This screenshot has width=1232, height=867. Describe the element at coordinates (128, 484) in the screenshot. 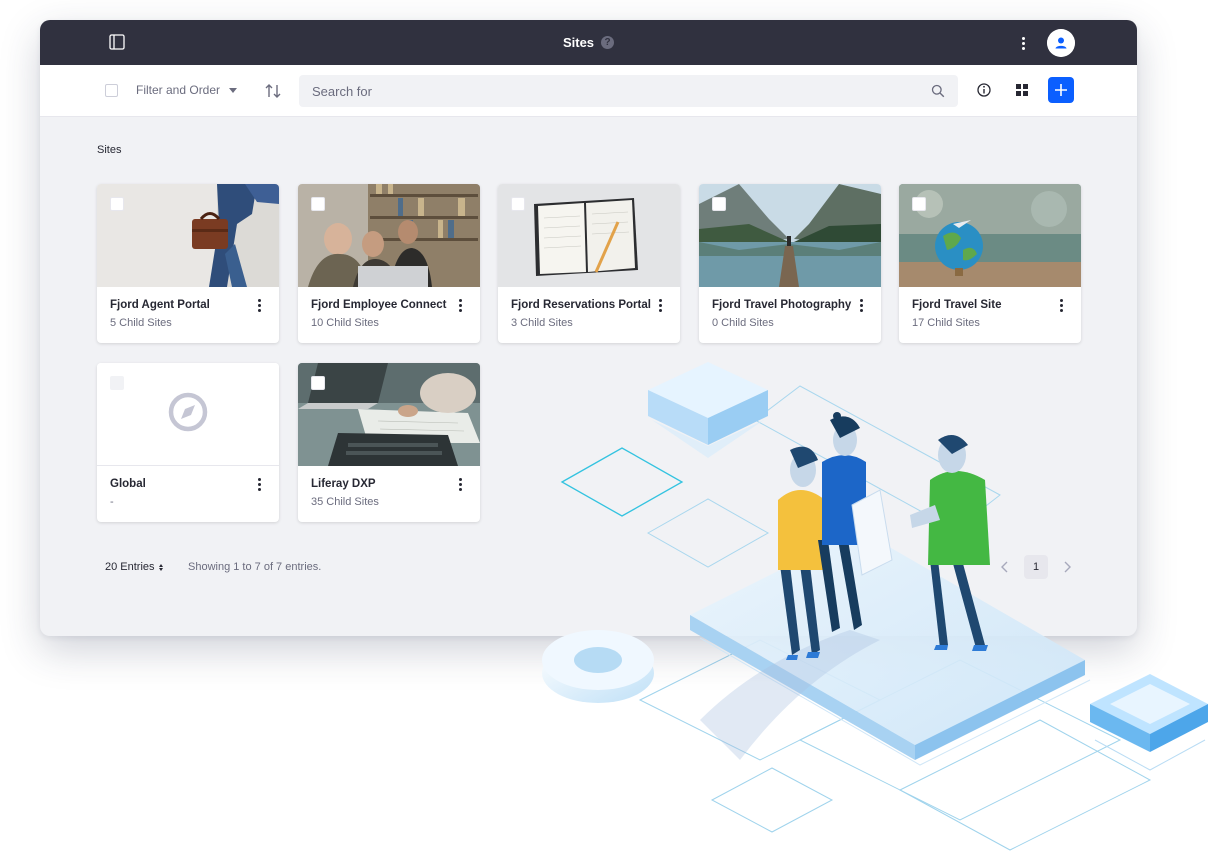

I see `site-name: Global` at that location.